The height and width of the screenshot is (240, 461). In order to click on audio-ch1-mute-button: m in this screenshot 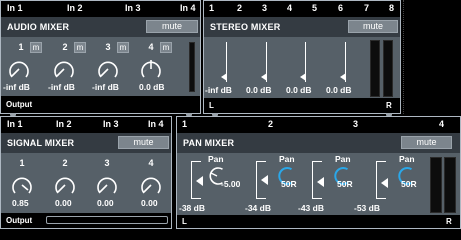, I will do `click(36, 47)`.